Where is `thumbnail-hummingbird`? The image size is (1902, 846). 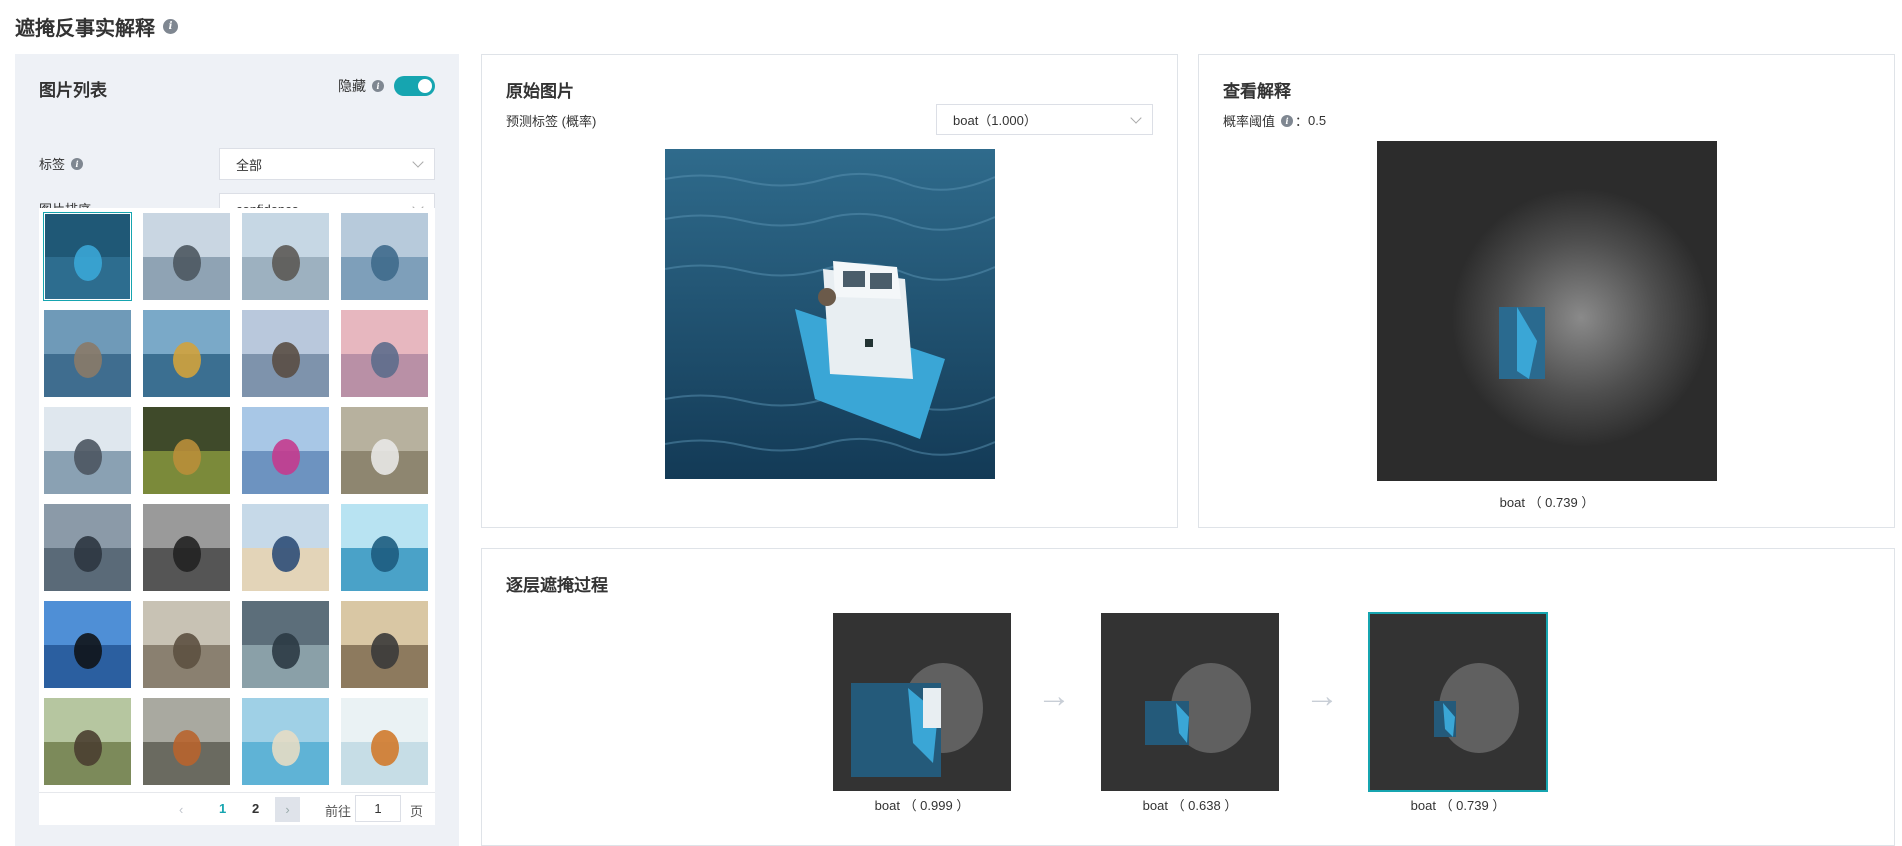 thumbnail-hummingbird is located at coordinates (285, 450).